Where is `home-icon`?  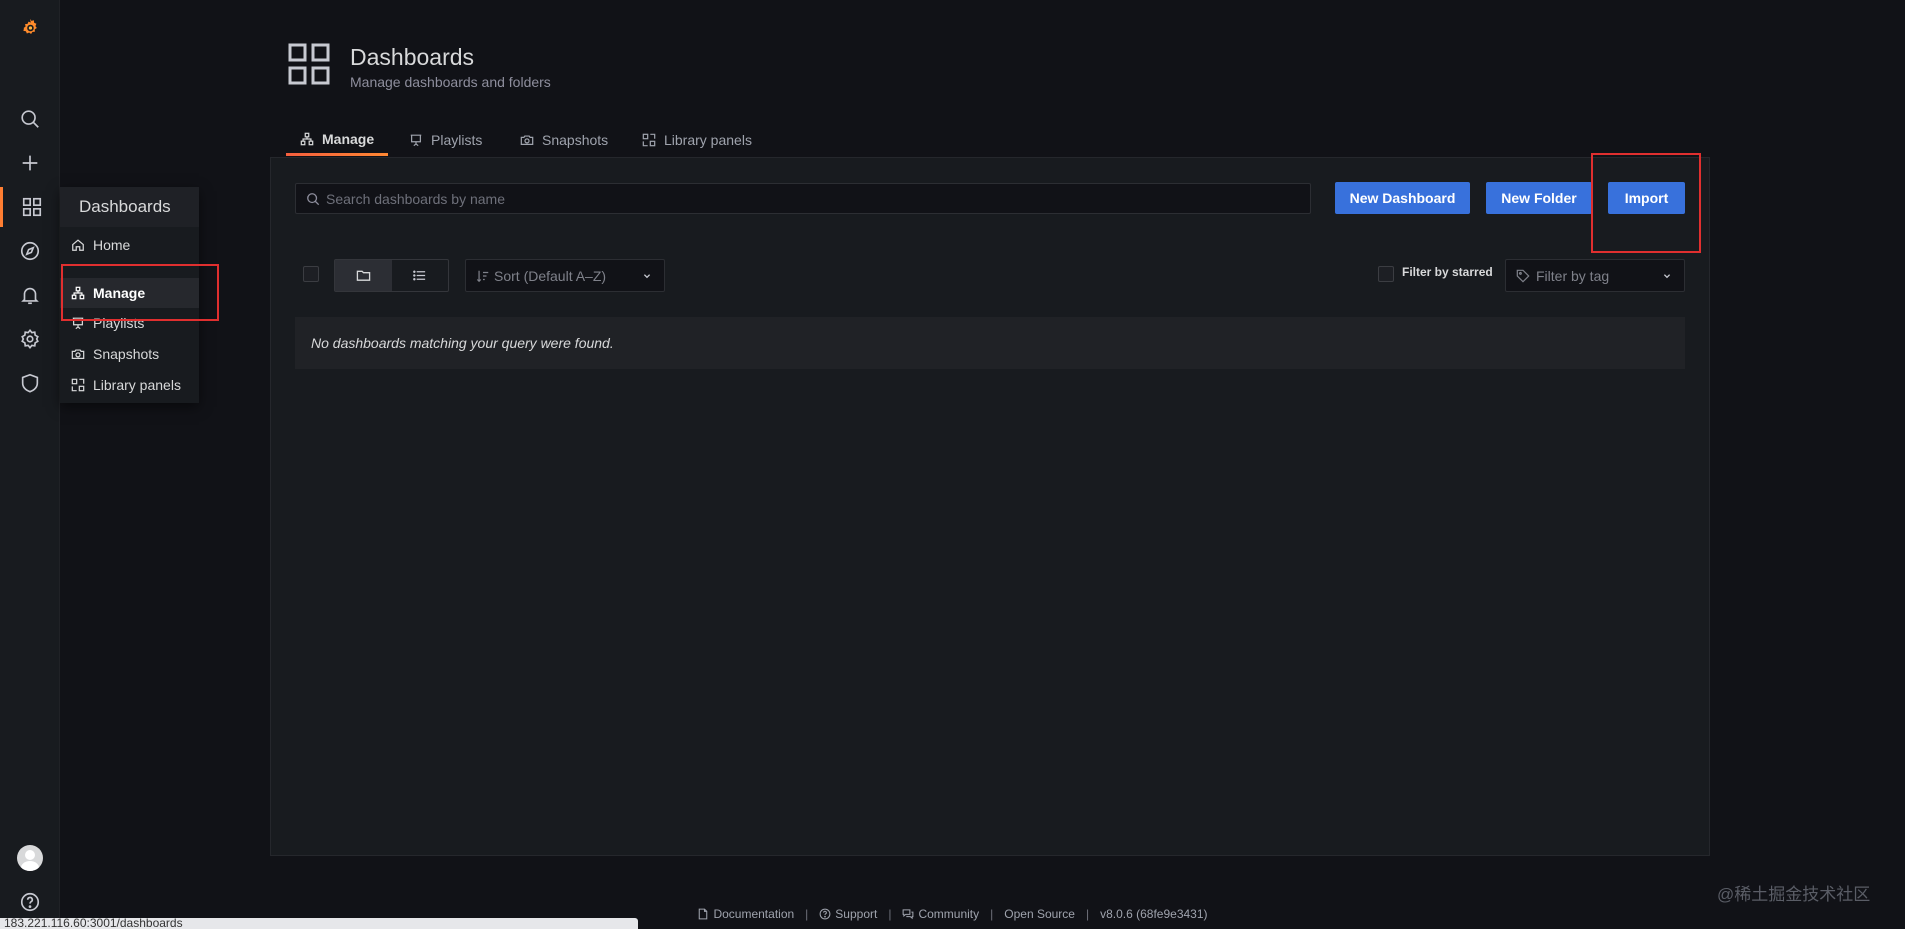
home-icon is located at coordinates (78, 245).